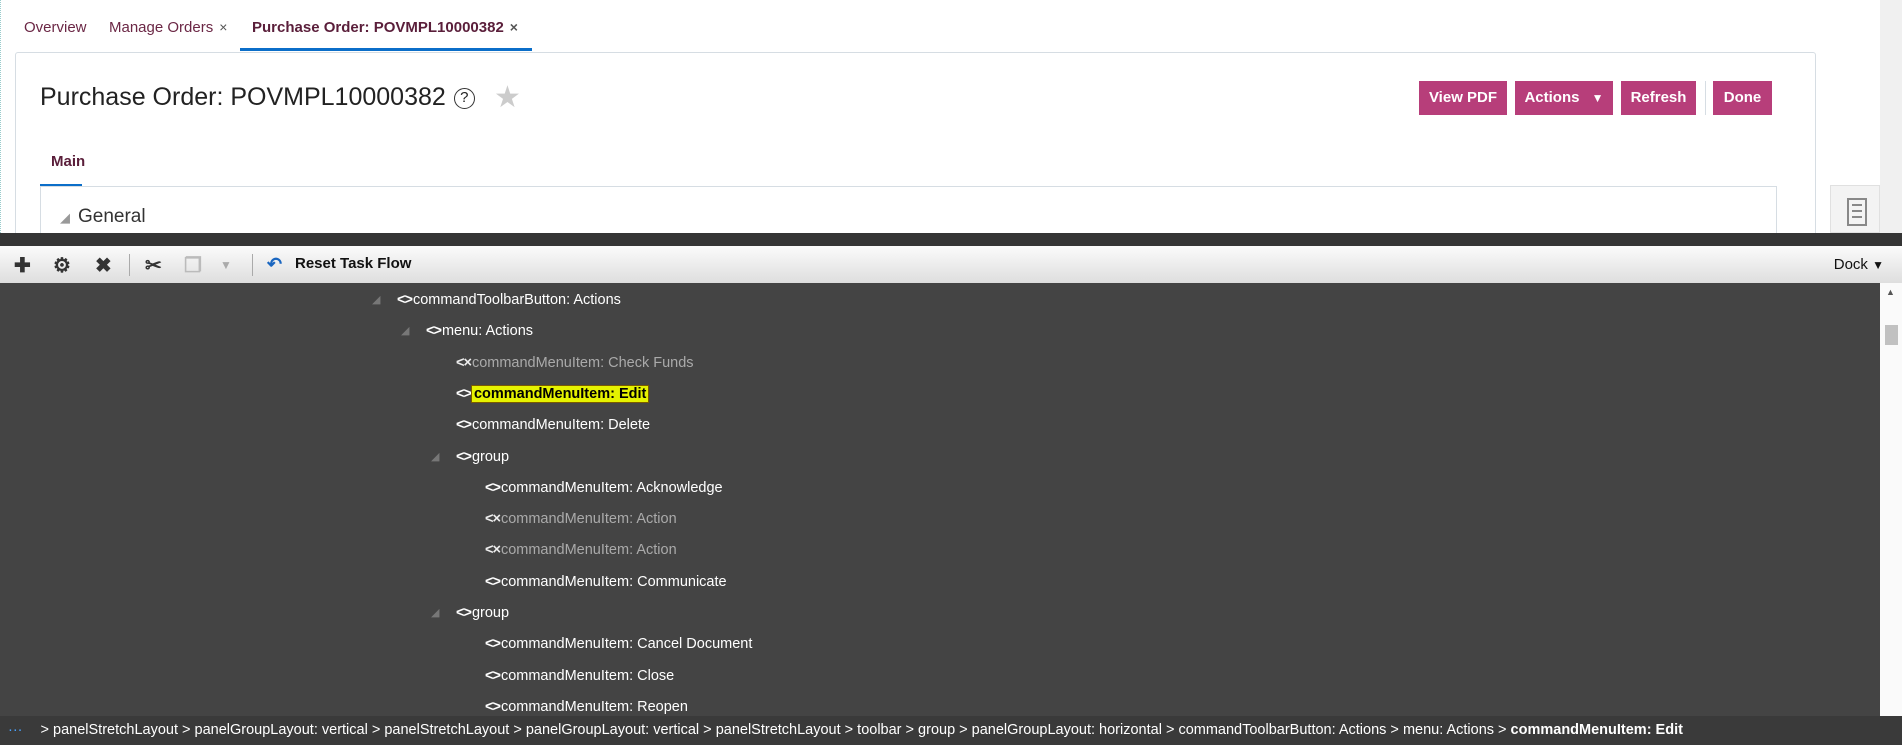 This screenshot has height=745, width=1902. I want to click on tab-label: Manage Orders, so click(161, 27).